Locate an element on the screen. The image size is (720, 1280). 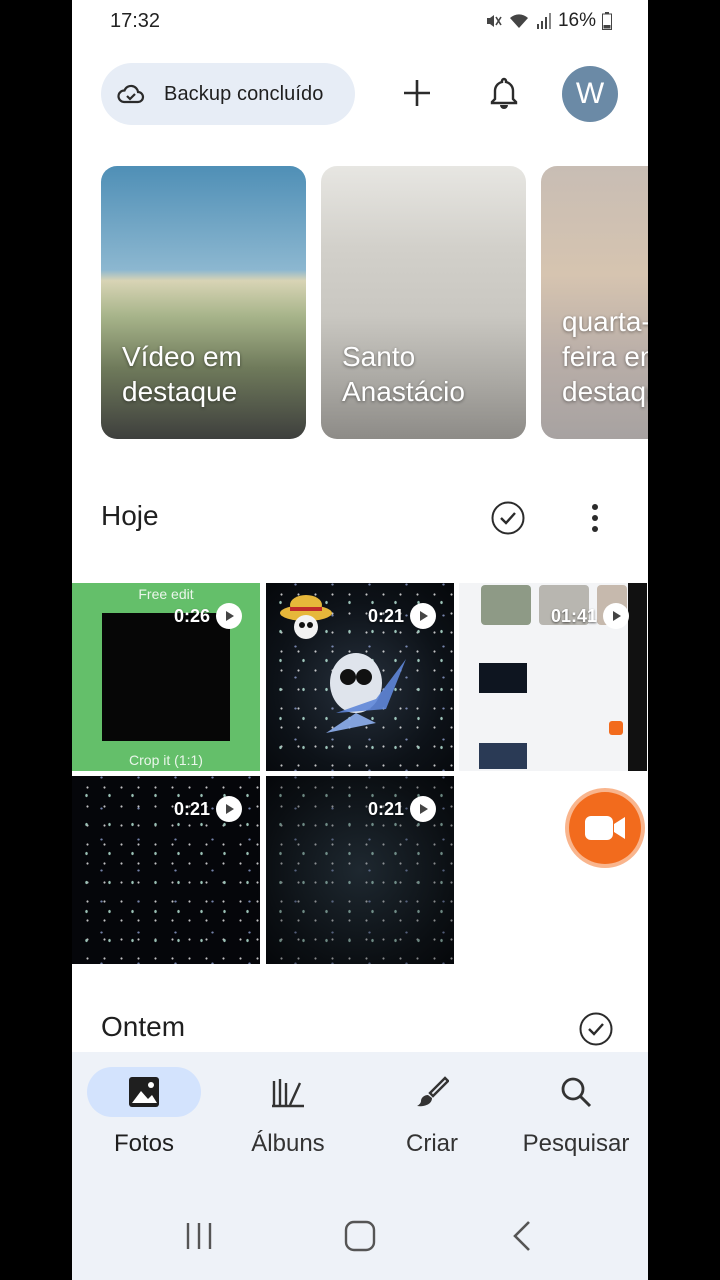
video-camera-icon is located at coordinates (605, 828).